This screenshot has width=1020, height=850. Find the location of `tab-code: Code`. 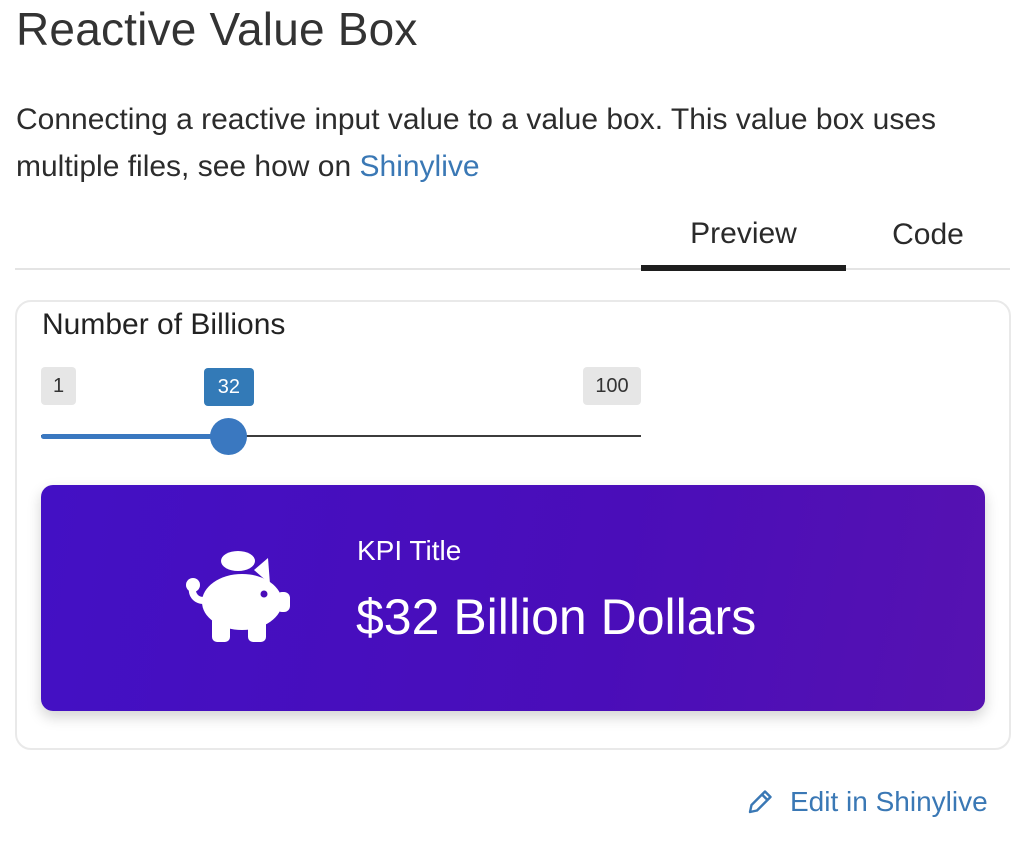

tab-code: Code is located at coordinates (928, 235).